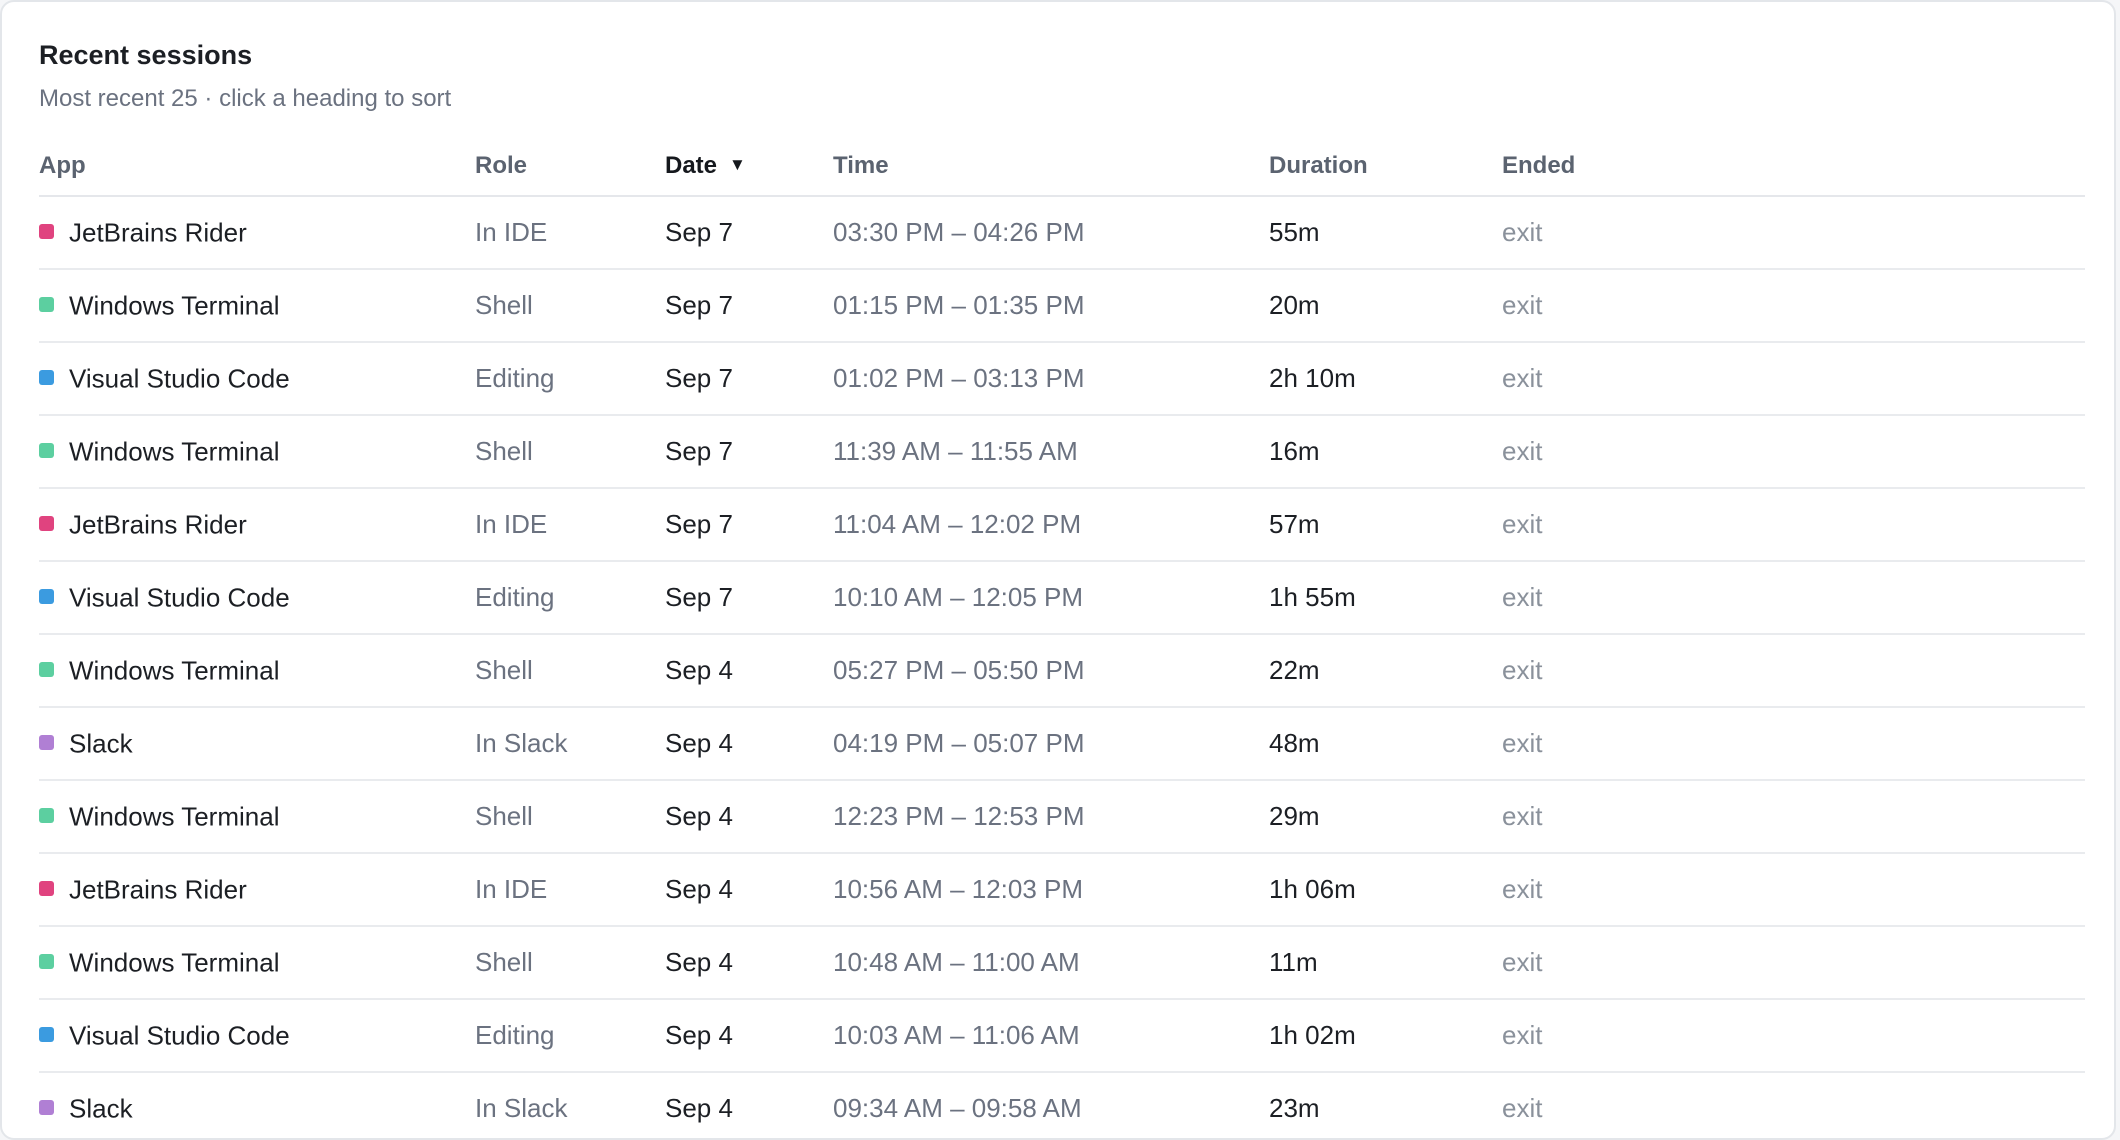 Image resolution: width=2120 pixels, height=1140 pixels. Describe the element at coordinates (1385, 963) in the screenshot. I see `cell-duration: 11m` at that location.